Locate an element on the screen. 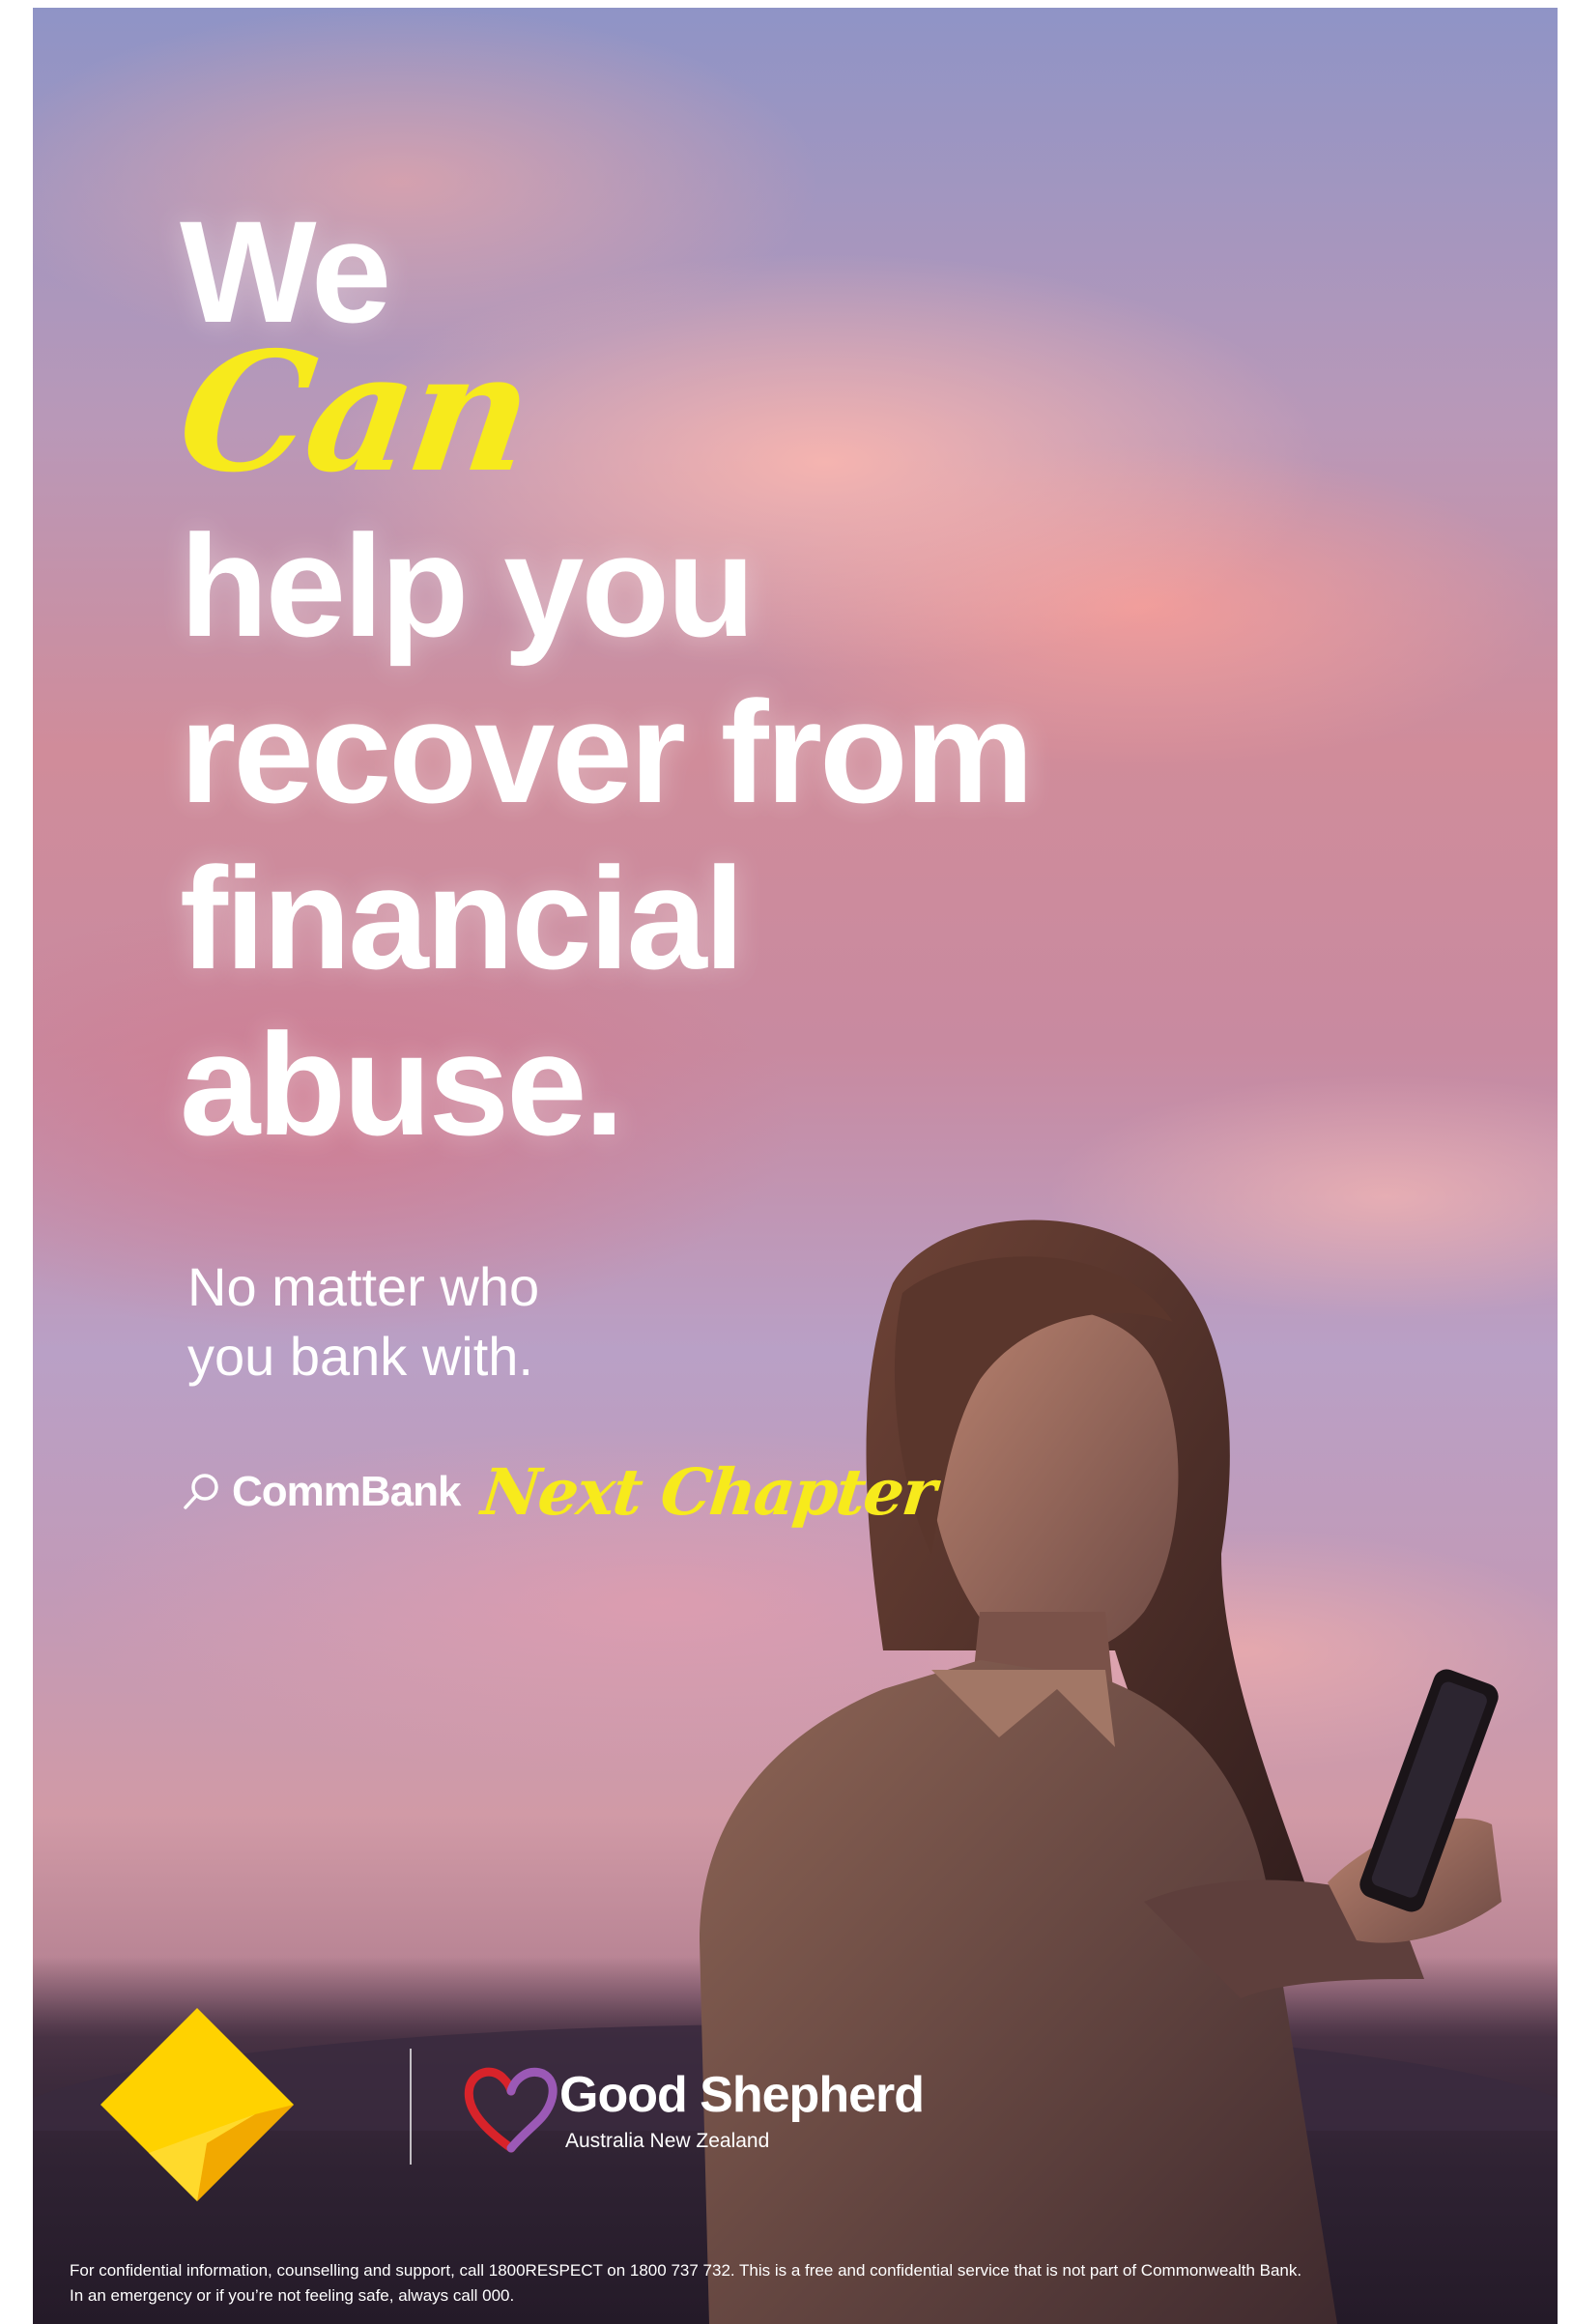 This screenshot has width=1573, height=2324. partner-name: Good Shepherd is located at coordinates (742, 2095).